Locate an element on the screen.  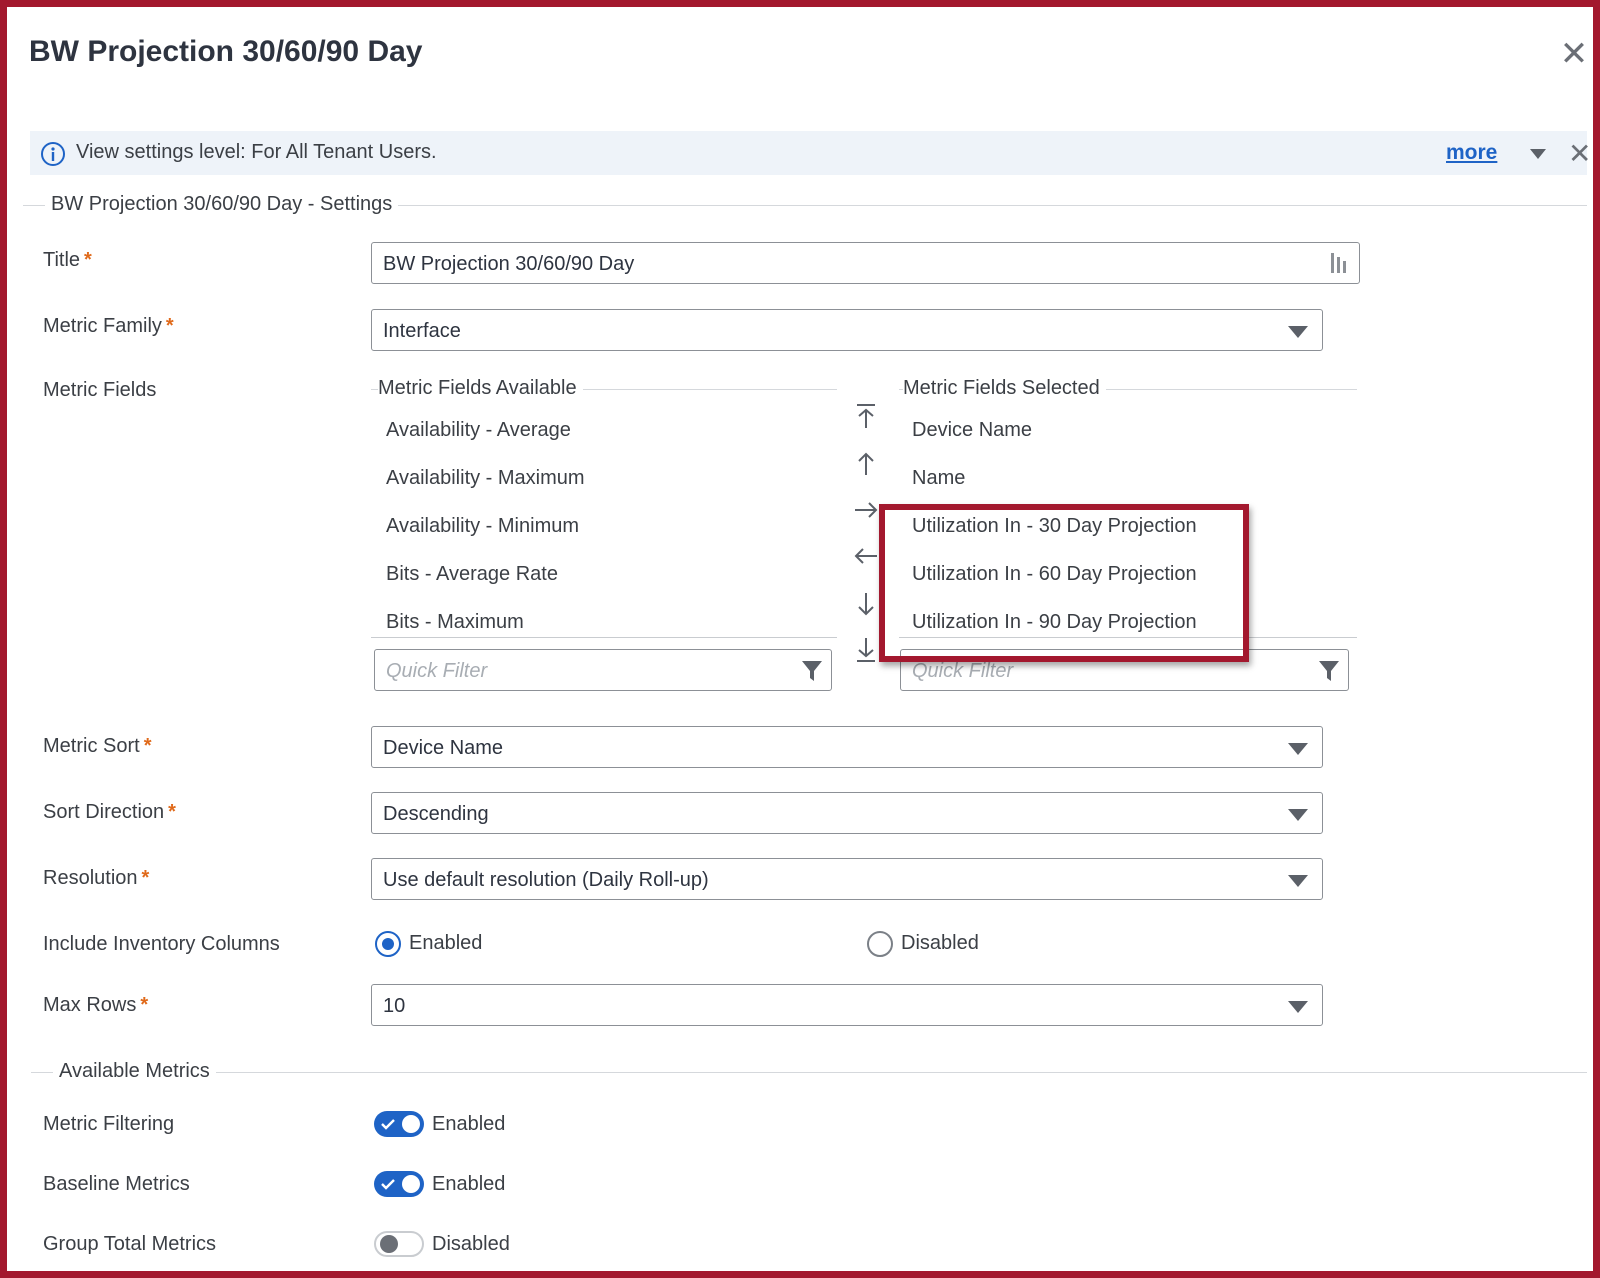
move-to-top-icon is located at coordinates (866, 416).